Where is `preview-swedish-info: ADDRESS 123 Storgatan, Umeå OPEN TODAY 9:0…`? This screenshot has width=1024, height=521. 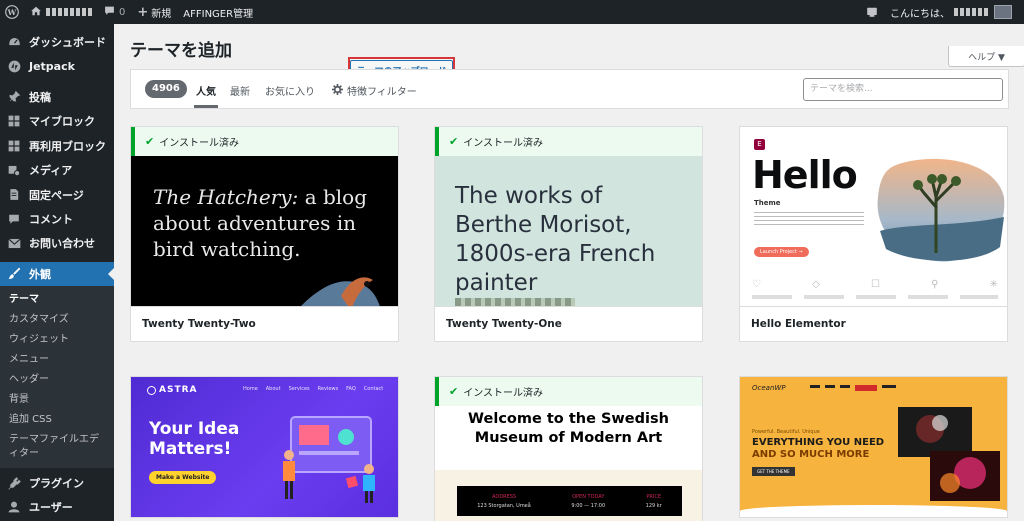 preview-swedish-info: ADDRESS 123 Storgatan, Umeå OPEN TODAY 9:0… is located at coordinates (569, 501).